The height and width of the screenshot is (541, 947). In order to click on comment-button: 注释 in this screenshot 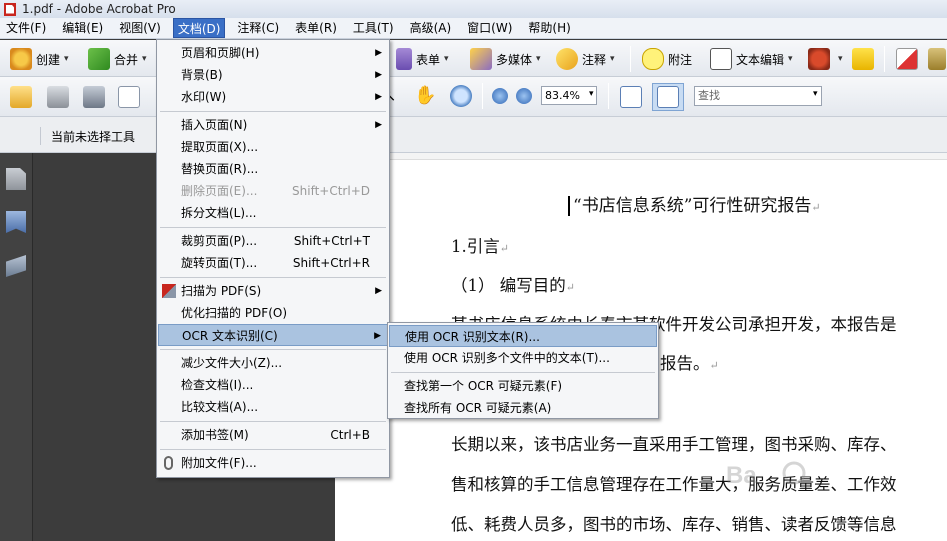, I will do `click(585, 59)`.